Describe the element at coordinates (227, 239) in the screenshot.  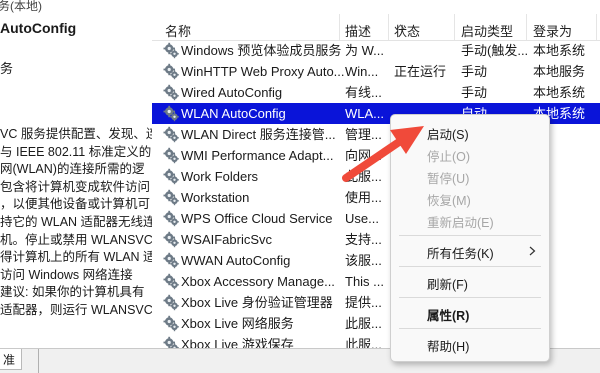
I see `service-name: WSAIFabricSvc` at that location.